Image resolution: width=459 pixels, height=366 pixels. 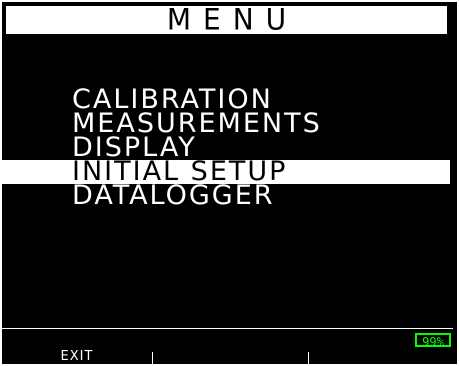 I want to click on battery-indicator: 99%, so click(x=433, y=341).